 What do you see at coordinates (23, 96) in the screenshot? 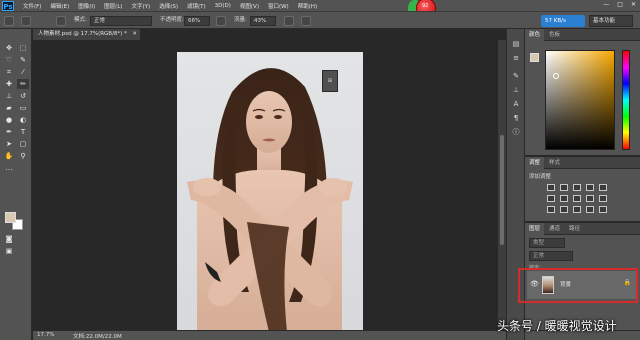
I see `history-brush-tool-icon: ↺` at bounding box center [23, 96].